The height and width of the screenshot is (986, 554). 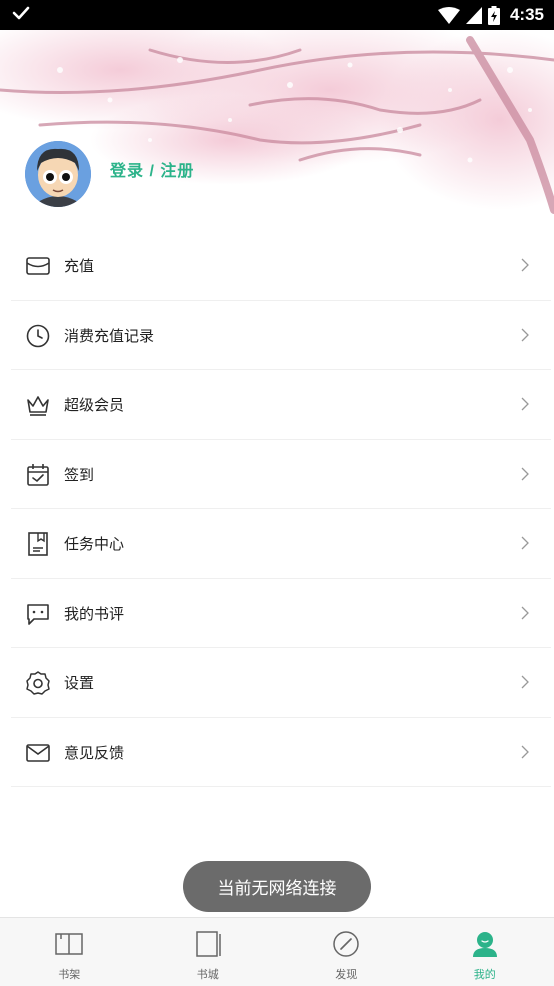 What do you see at coordinates (484, 944) in the screenshot?
I see `user-icon` at bounding box center [484, 944].